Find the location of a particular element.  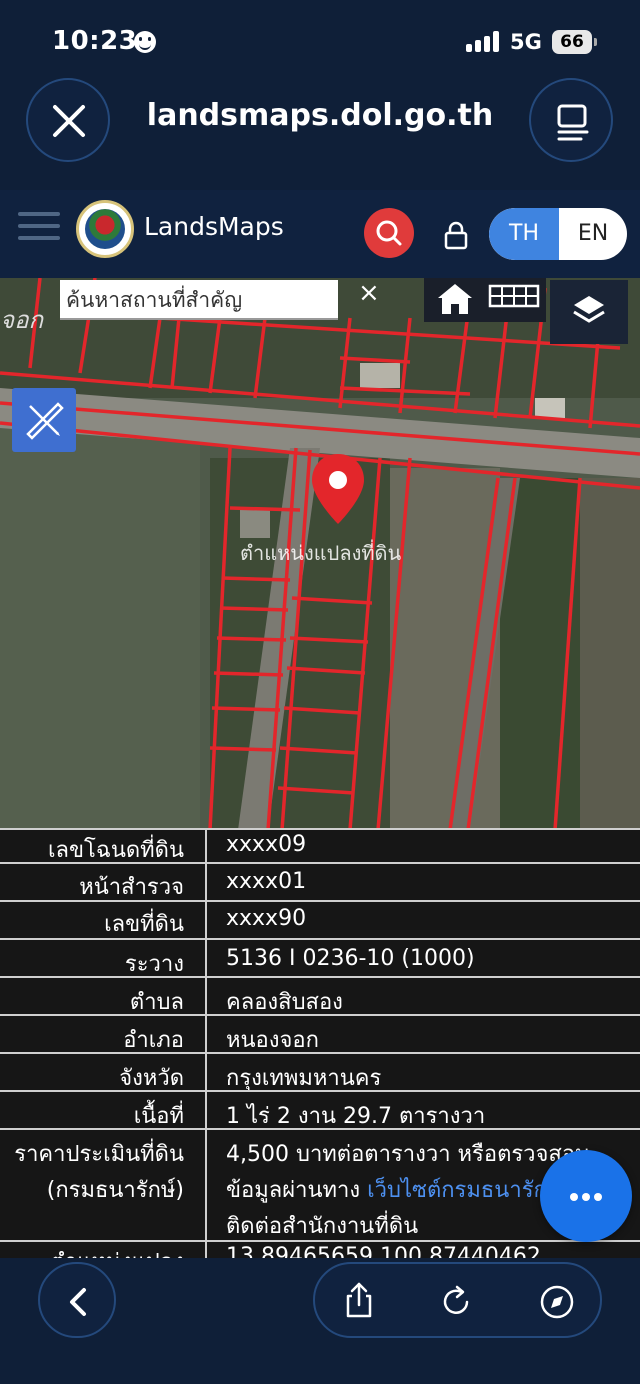

compass-icon is located at coordinates (557, 1302).